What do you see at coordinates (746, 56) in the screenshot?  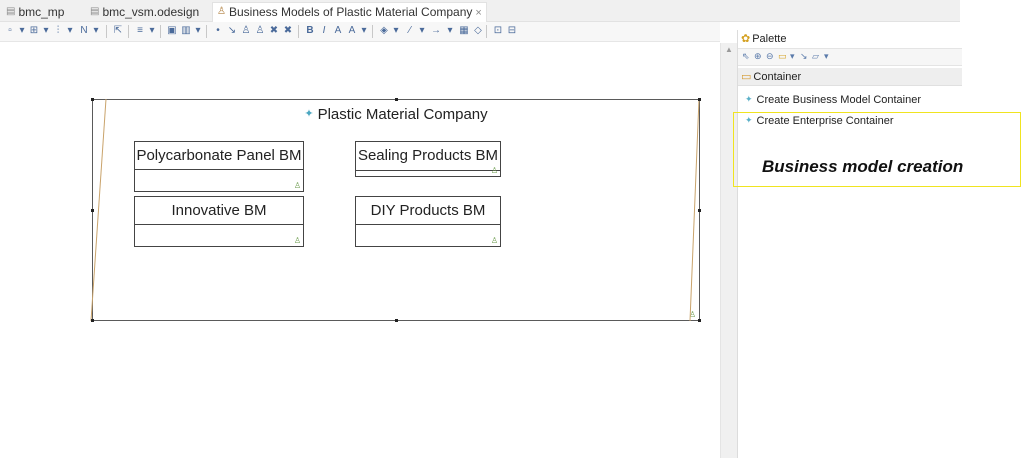 I see `select-tool-icon: ⇖` at bounding box center [746, 56].